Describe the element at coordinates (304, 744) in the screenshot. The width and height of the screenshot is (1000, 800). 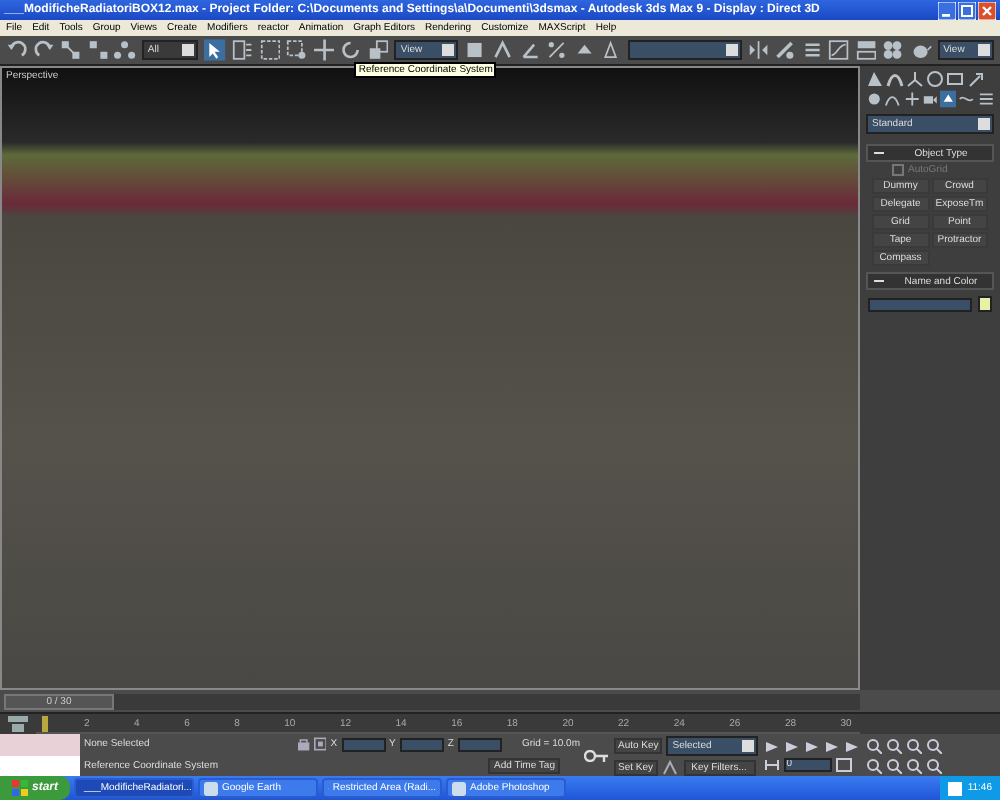
I see `lock-icon` at that location.